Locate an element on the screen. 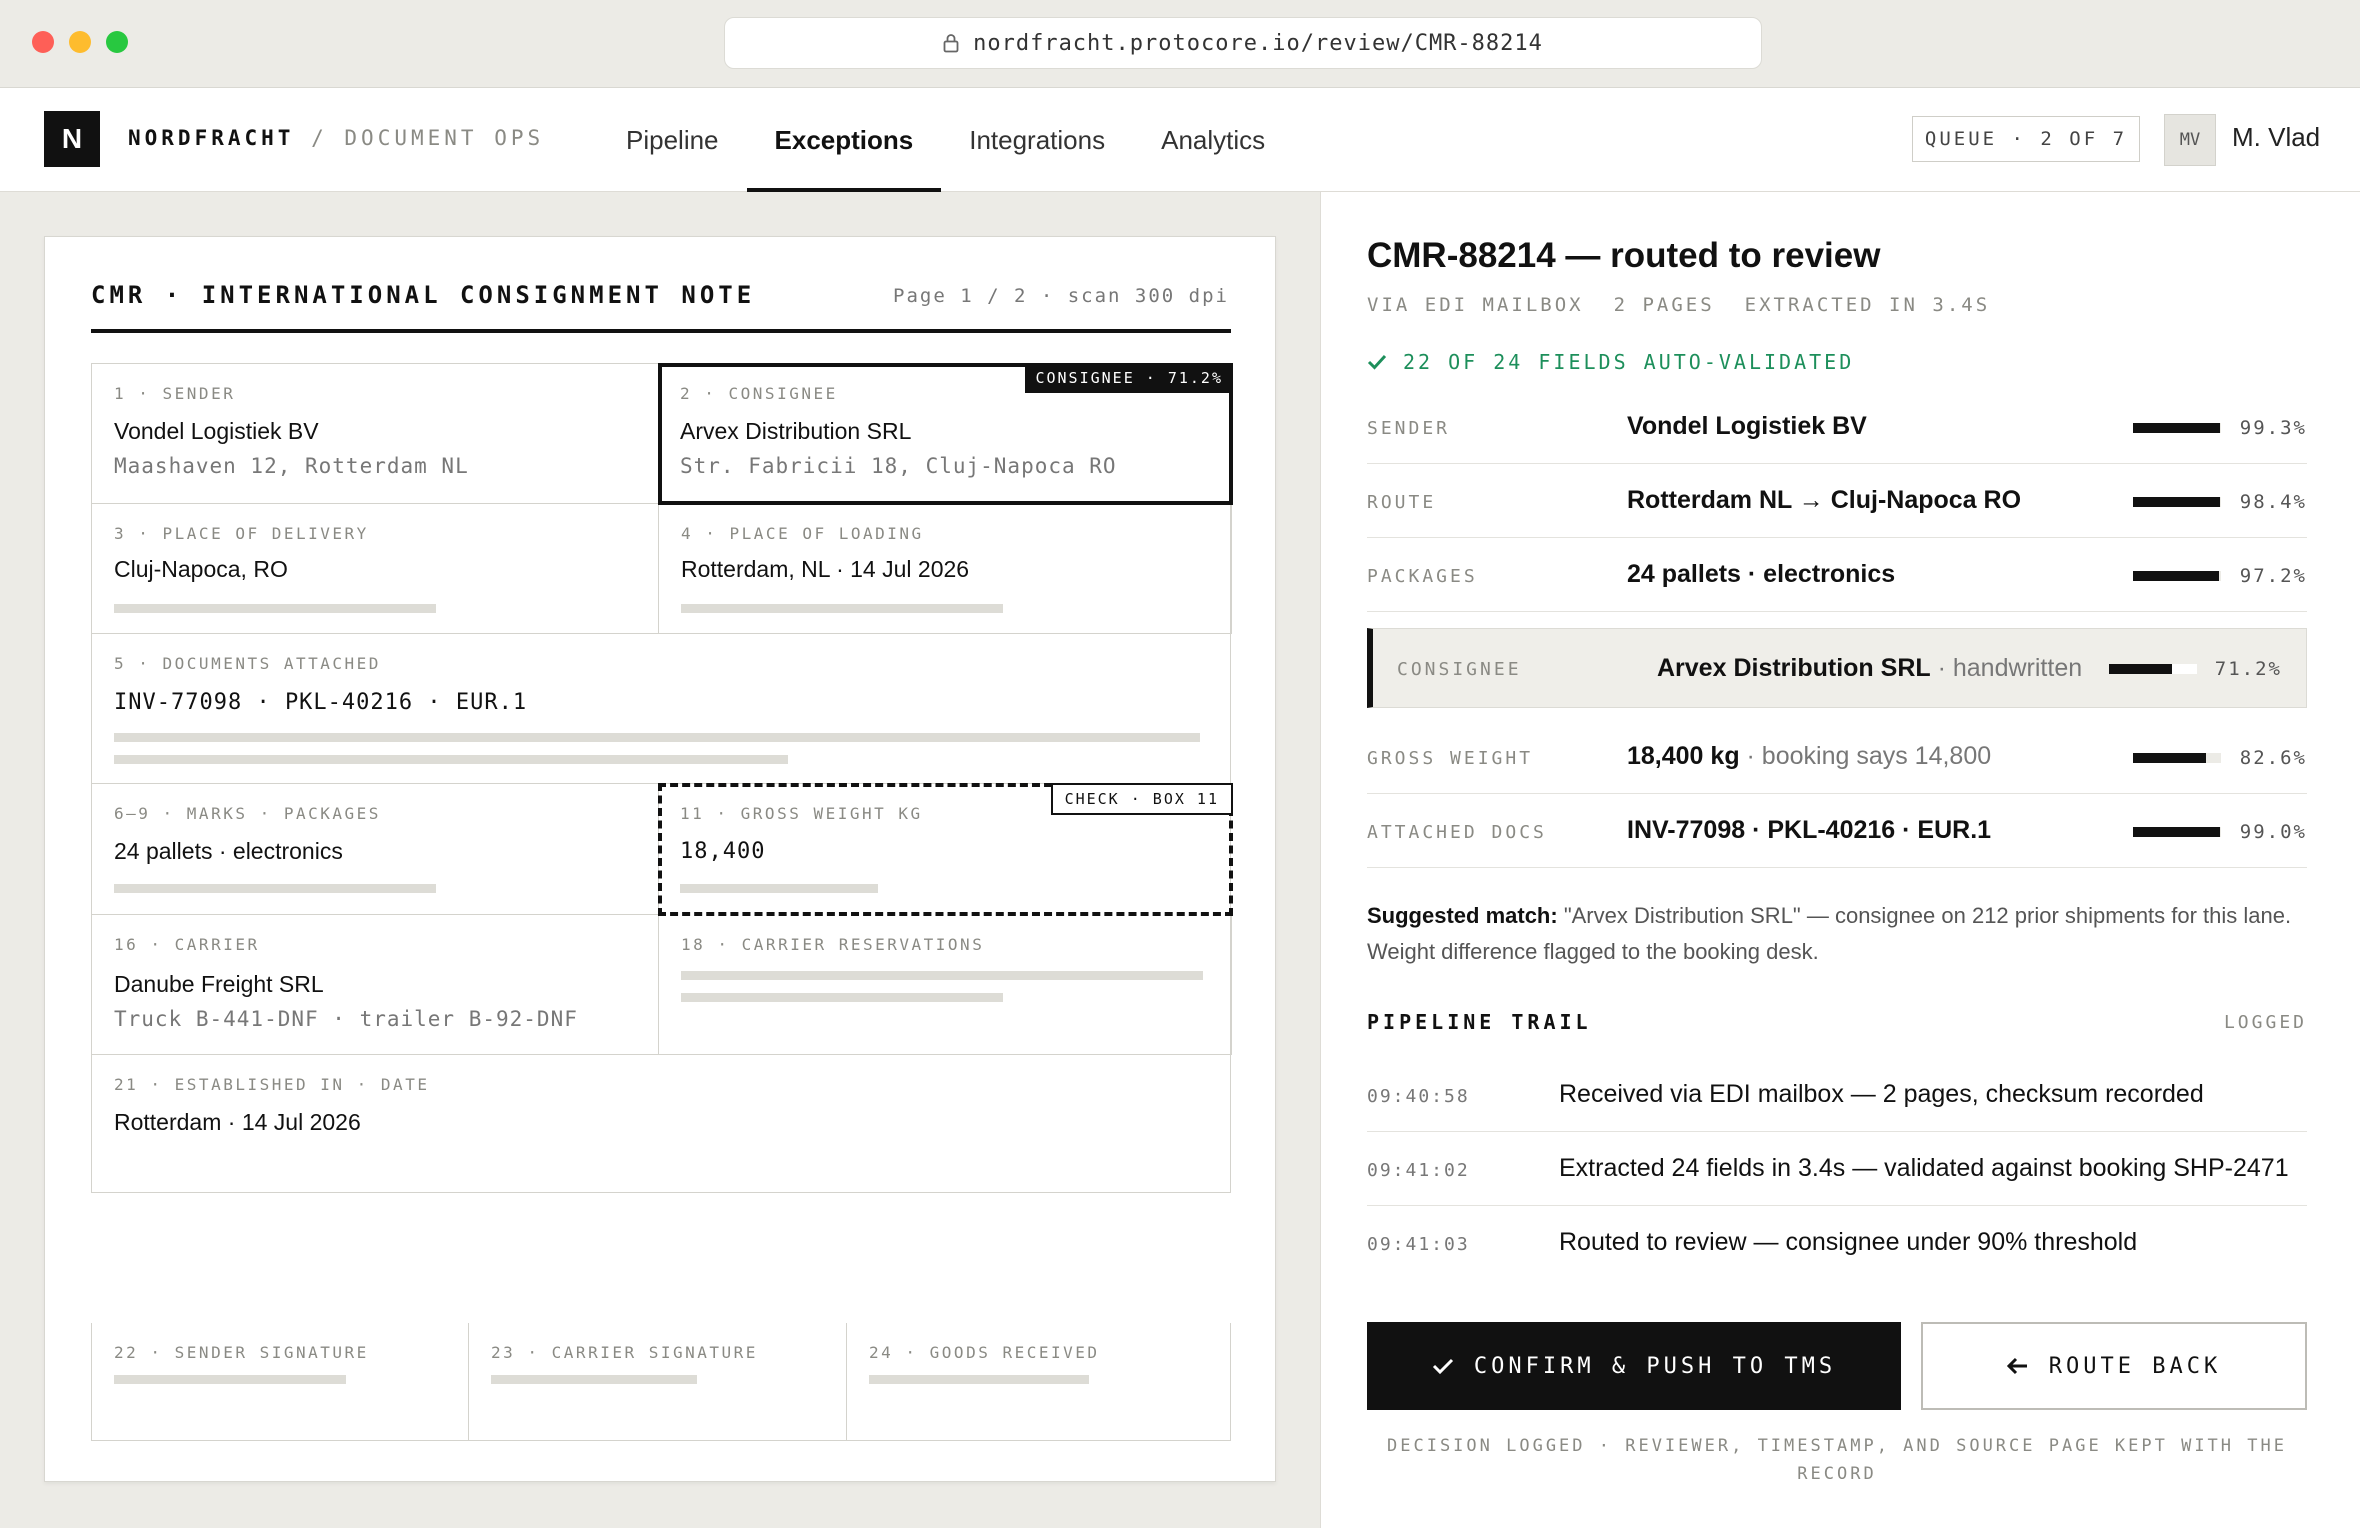  title-rule is located at coordinates (661, 331).